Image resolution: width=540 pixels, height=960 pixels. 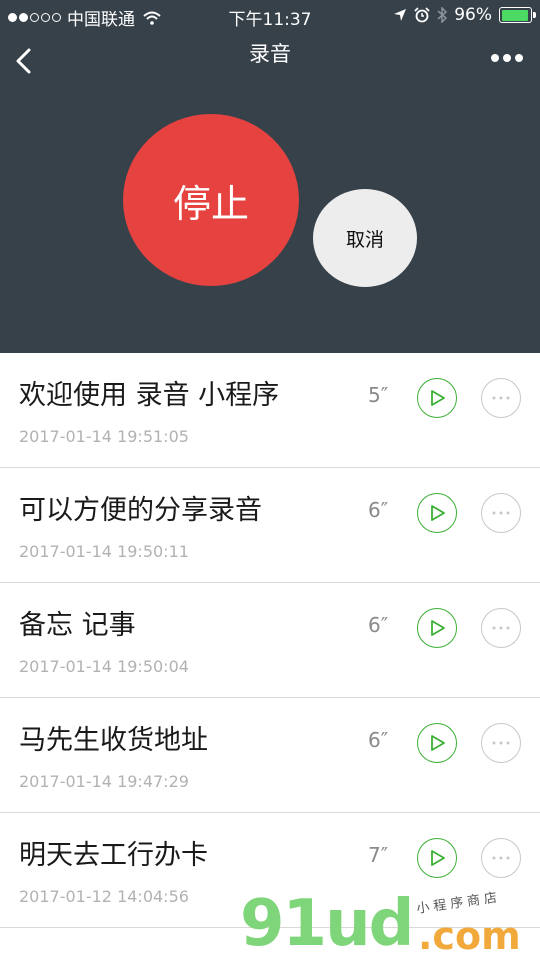 I want to click on watermark-domain: .com, so click(x=469, y=936).